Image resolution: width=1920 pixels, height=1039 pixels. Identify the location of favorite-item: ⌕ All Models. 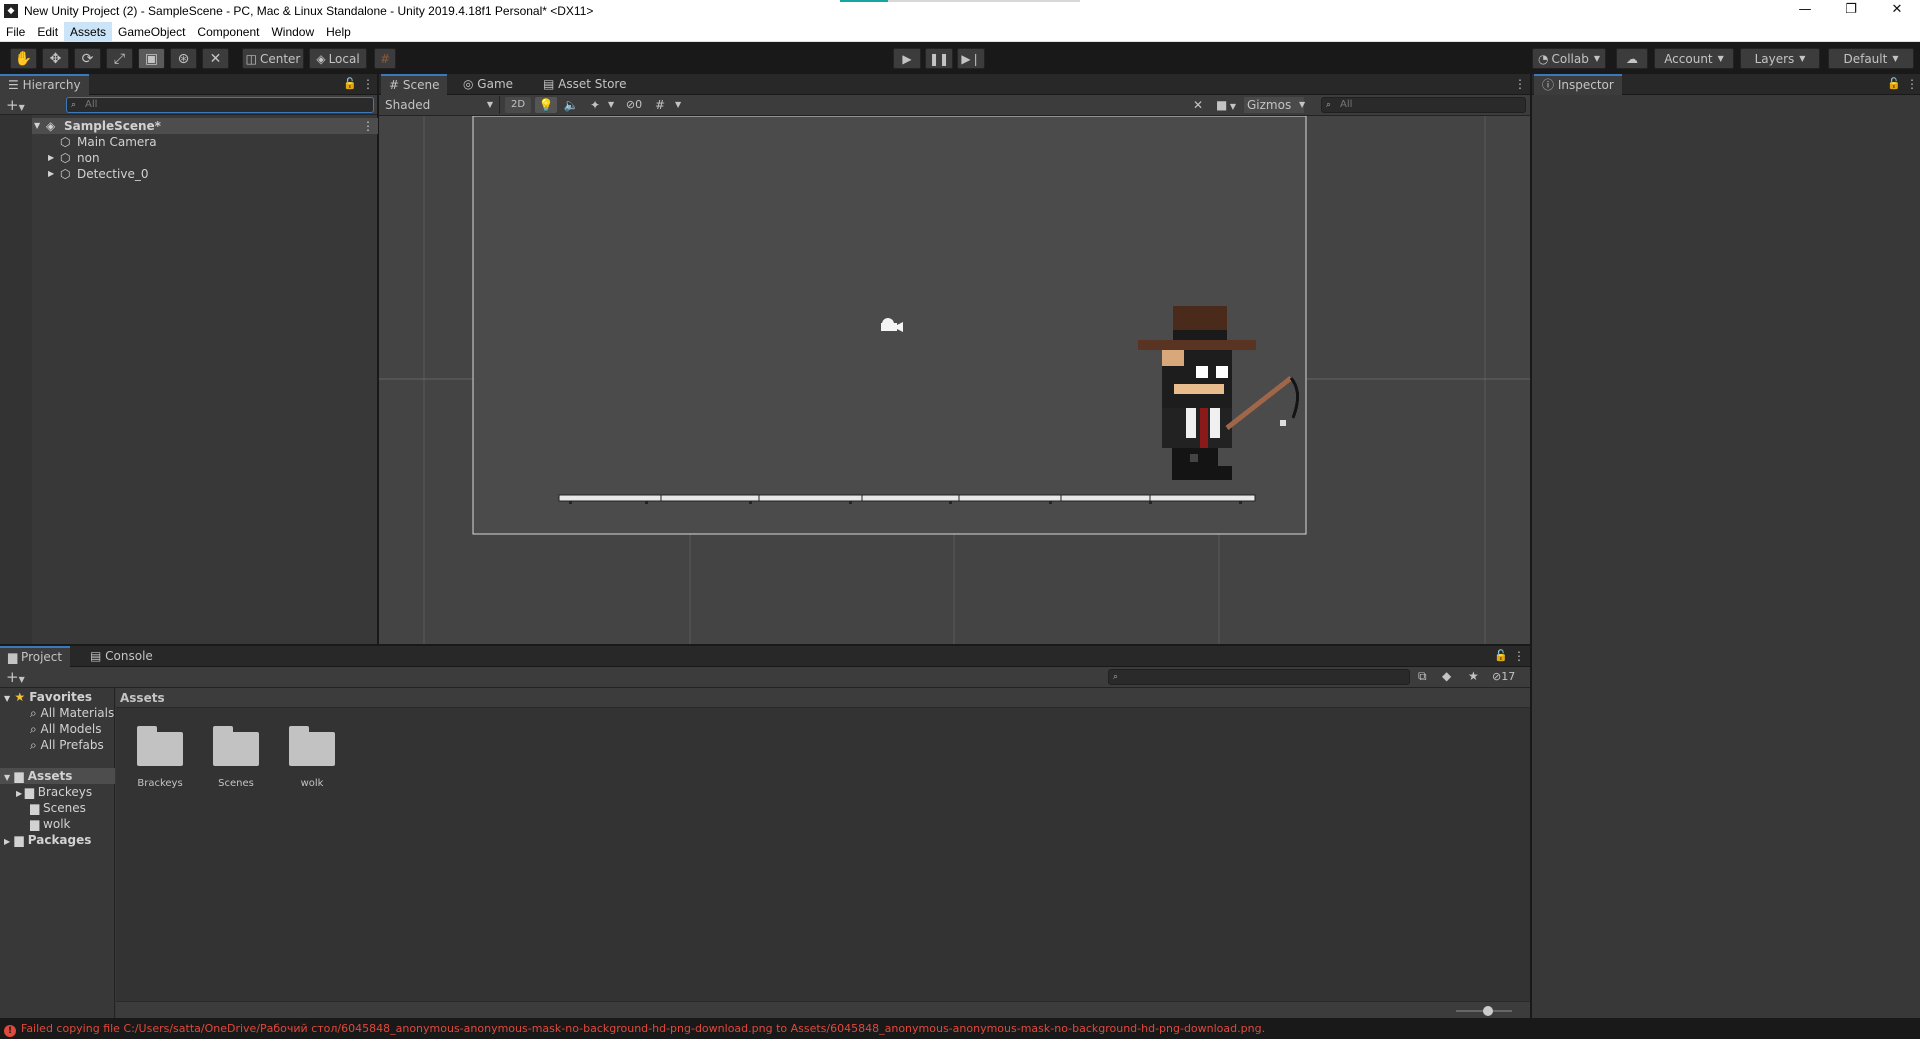
(72, 729).